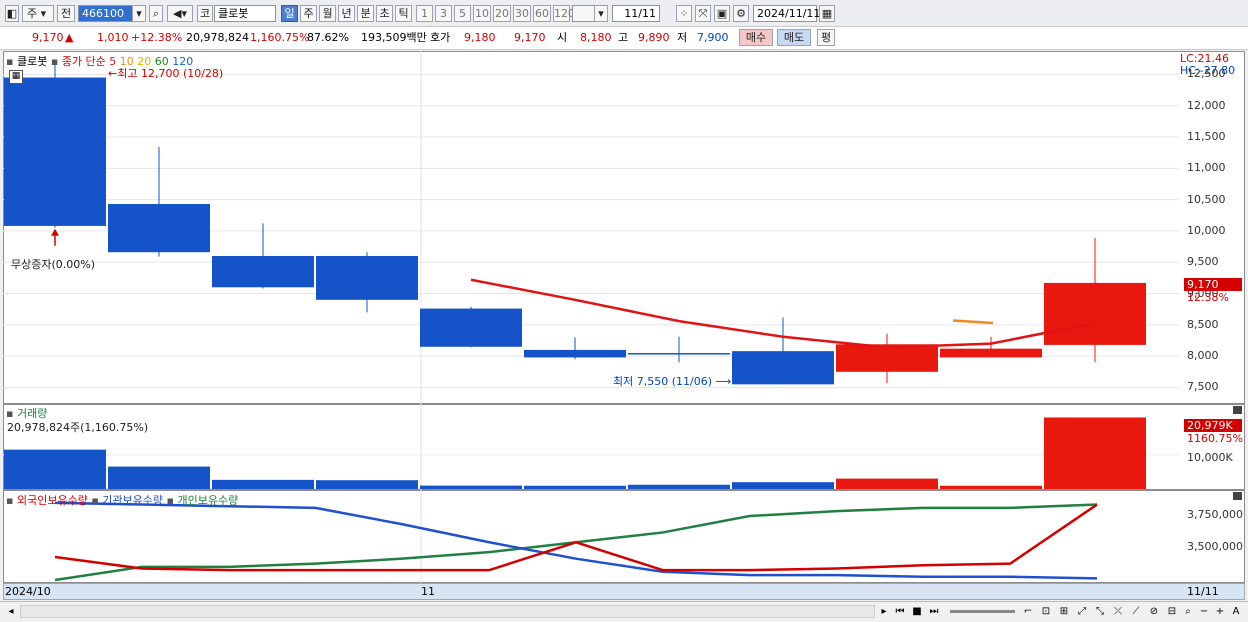 Image resolution: width=1248 pixels, height=622 pixels. Describe the element at coordinates (794, 37) in the screenshot. I see `sell-button: 매도` at that location.